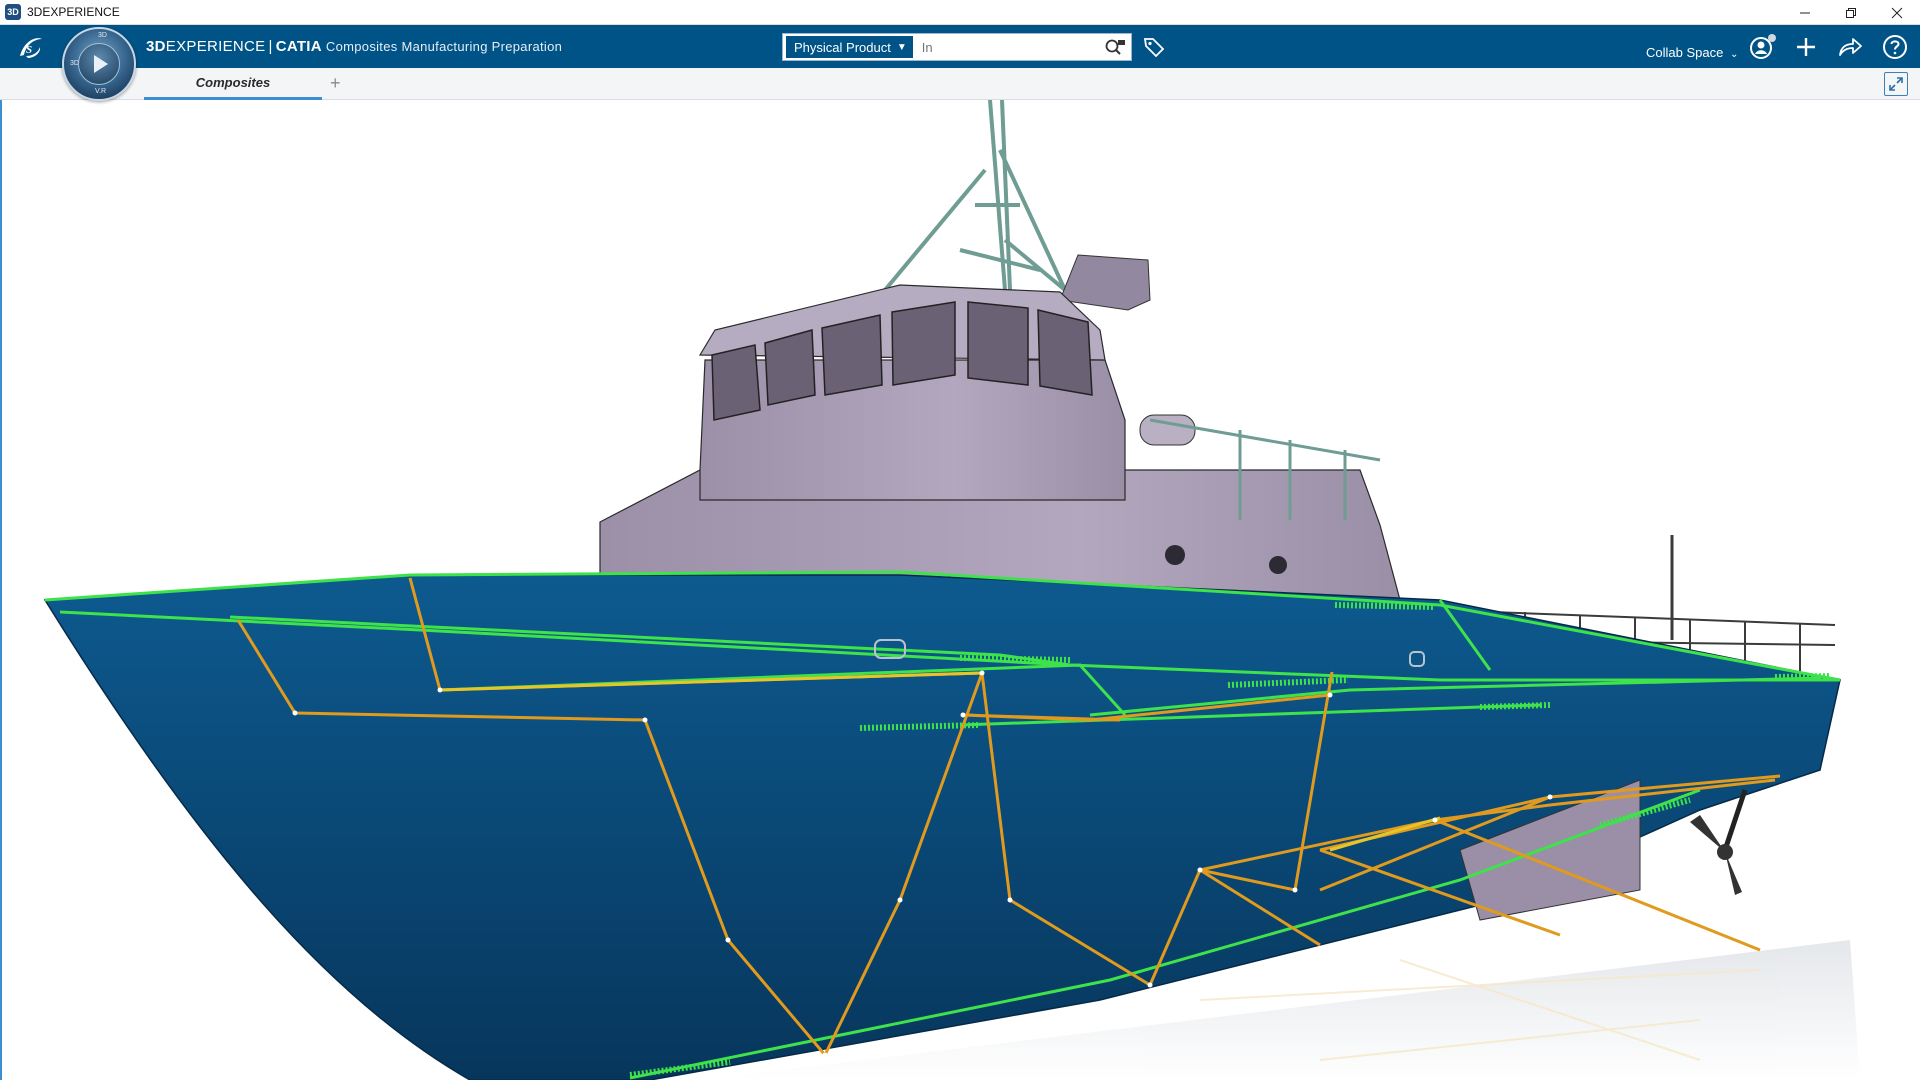 The height and width of the screenshot is (1080, 1920). Describe the element at coordinates (156, 46) in the screenshot. I see `brand-3d: 3D` at that location.